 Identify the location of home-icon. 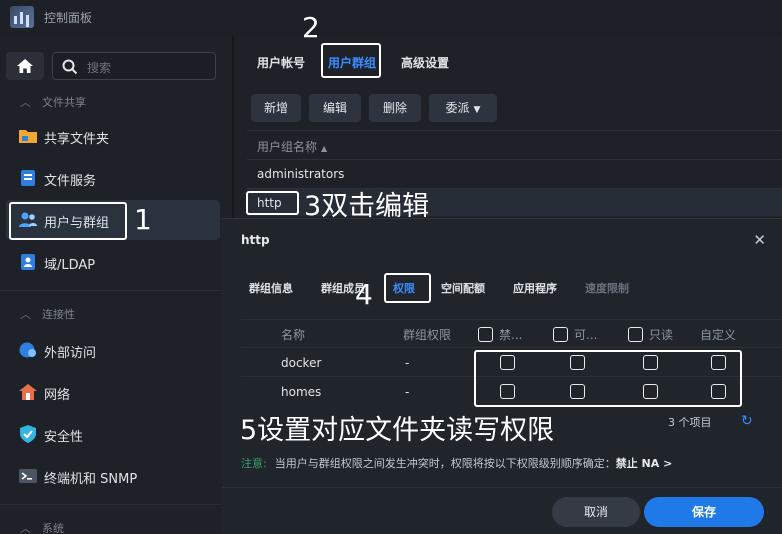
(25, 66).